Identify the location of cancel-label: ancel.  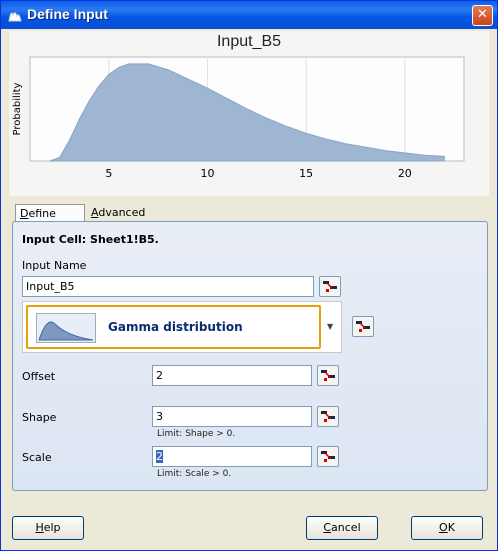
(346, 527).